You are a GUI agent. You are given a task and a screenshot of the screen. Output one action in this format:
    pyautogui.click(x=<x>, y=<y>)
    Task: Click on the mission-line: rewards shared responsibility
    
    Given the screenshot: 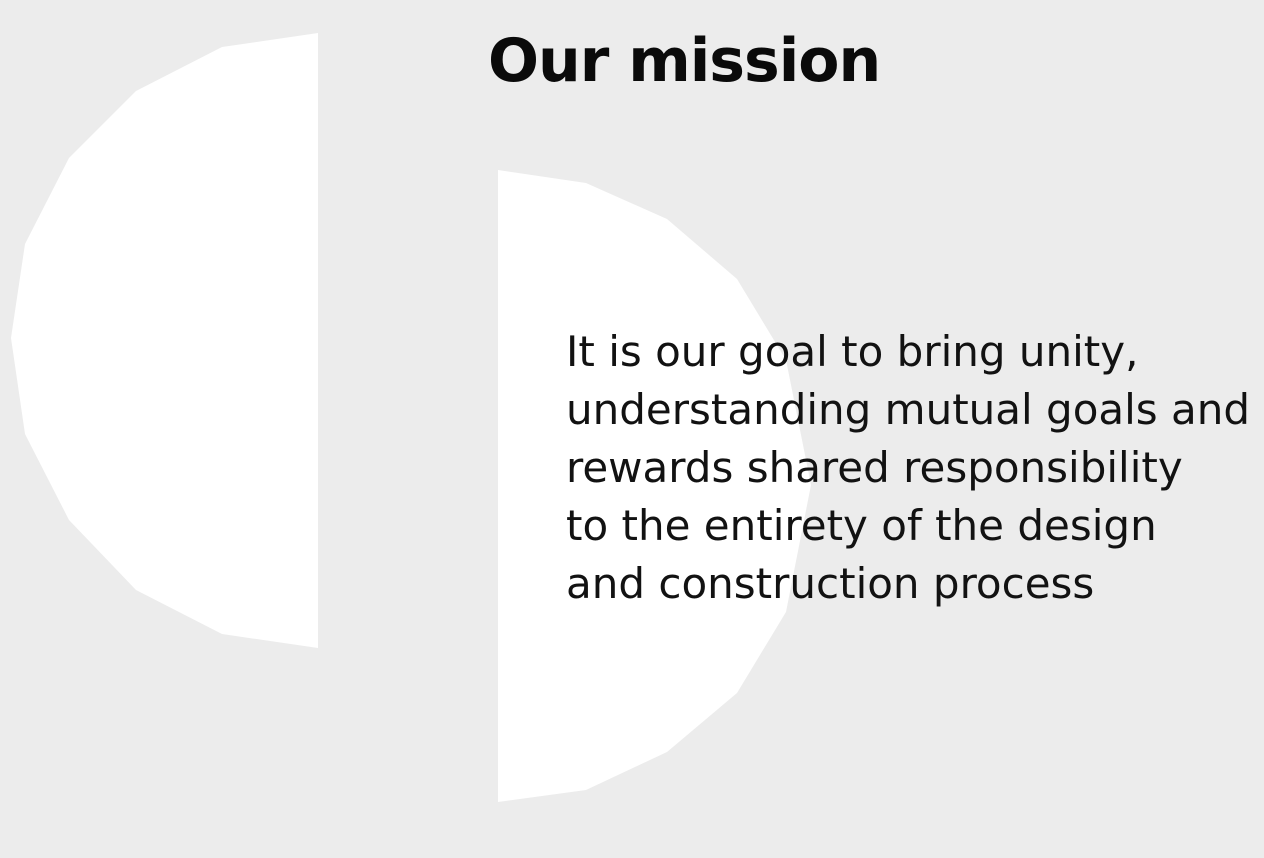 What is the action you would take?
    pyautogui.click(x=874, y=467)
    